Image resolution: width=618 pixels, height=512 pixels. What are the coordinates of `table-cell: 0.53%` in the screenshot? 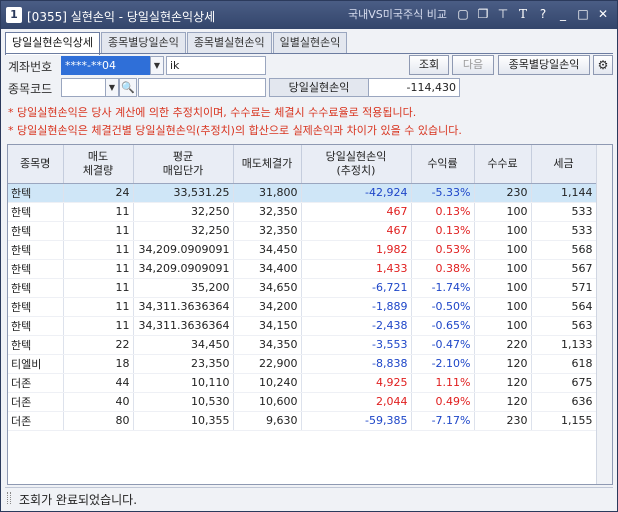 It's located at (443, 250).